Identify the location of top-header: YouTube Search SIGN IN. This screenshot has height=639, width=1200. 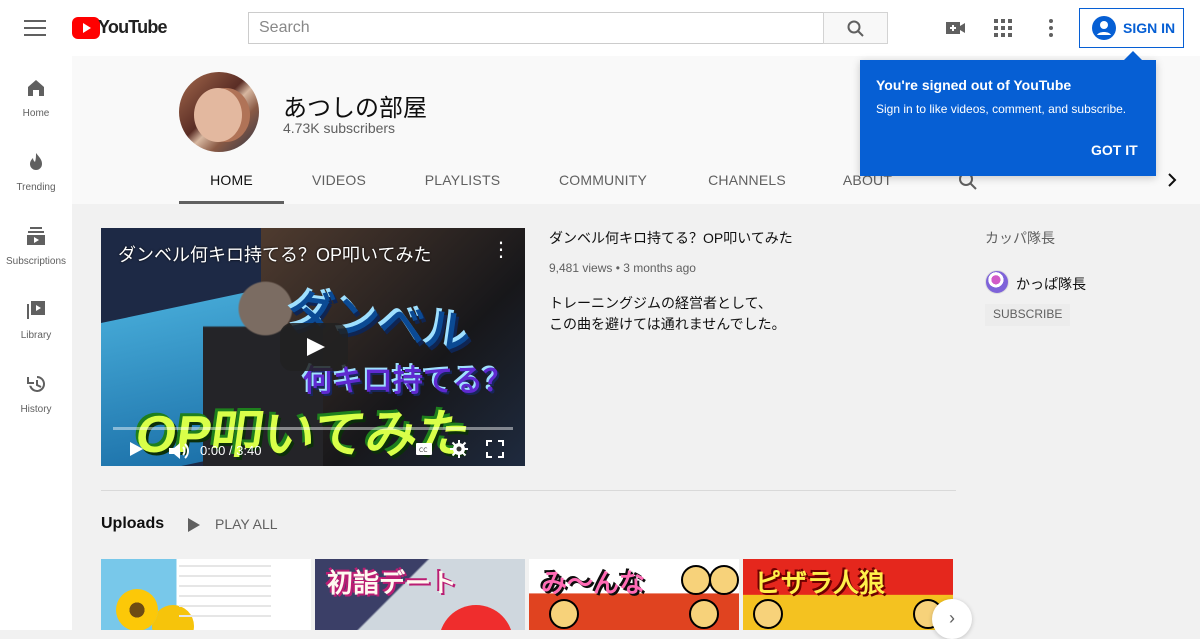
(600, 28).